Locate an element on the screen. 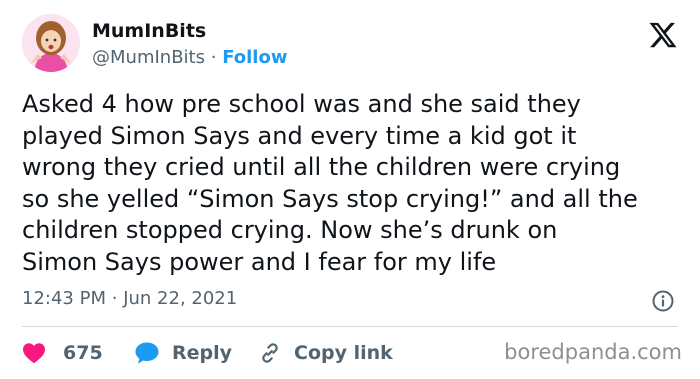 This screenshot has height=379, width=700. heart-icon is located at coordinates (34, 353).